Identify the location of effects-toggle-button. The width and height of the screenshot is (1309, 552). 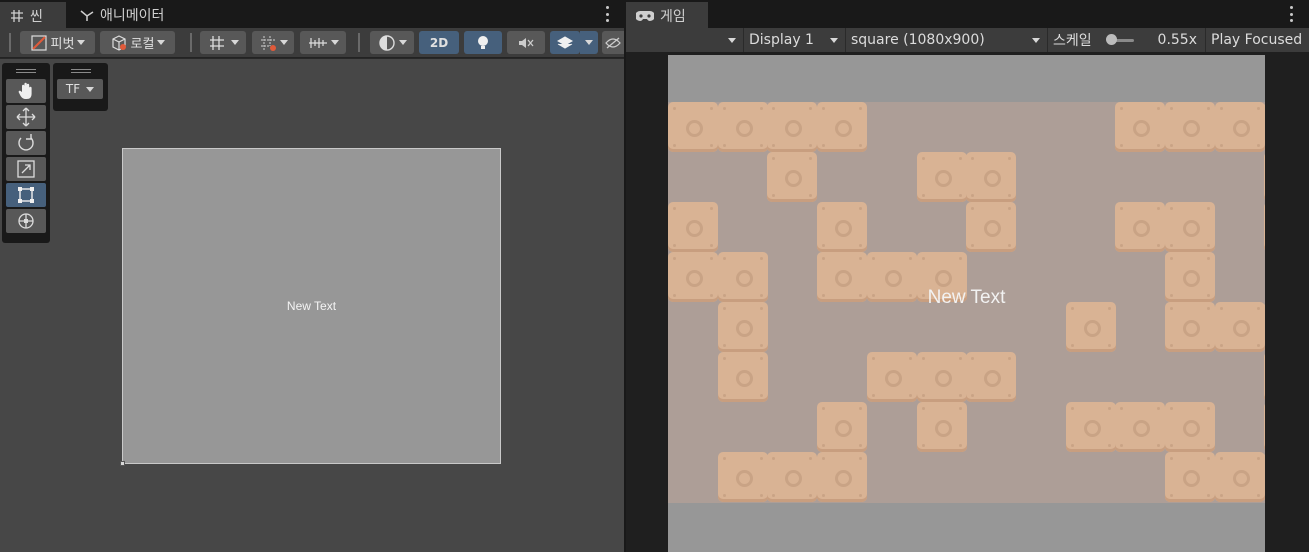
(565, 42).